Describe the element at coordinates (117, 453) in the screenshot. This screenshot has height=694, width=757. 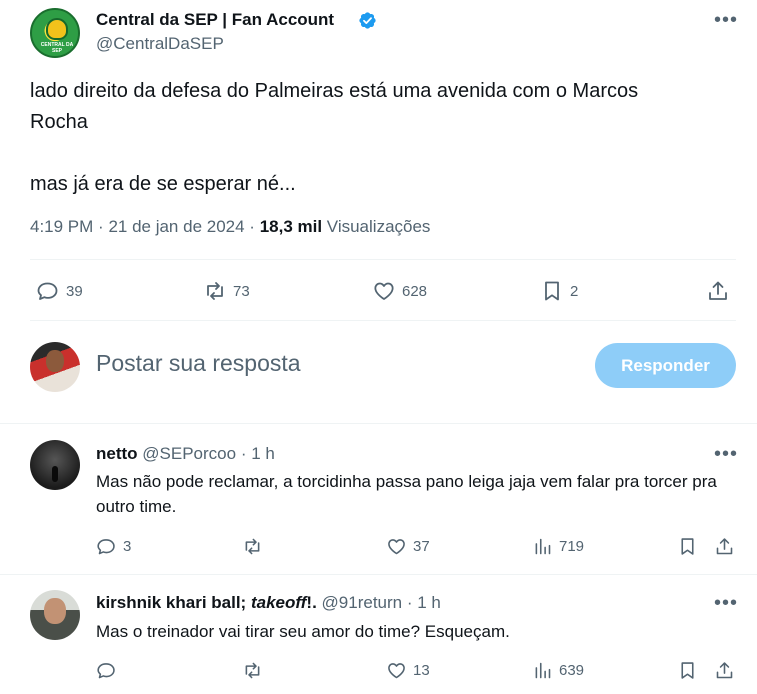
I see `reply-author-name: netto` at that location.